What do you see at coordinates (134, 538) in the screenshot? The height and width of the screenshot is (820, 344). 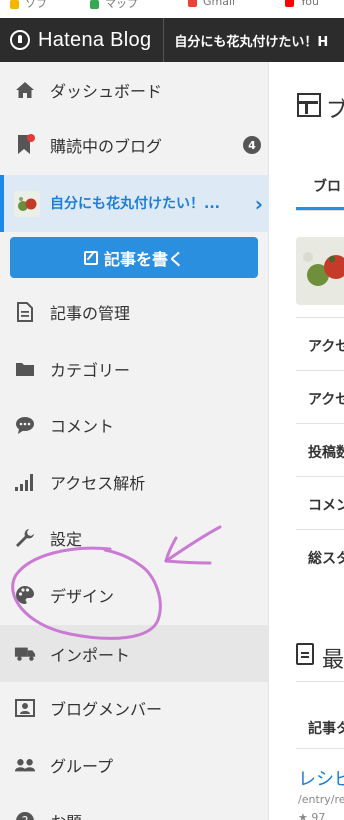 I see `sidebar-item-settings: 設定` at bounding box center [134, 538].